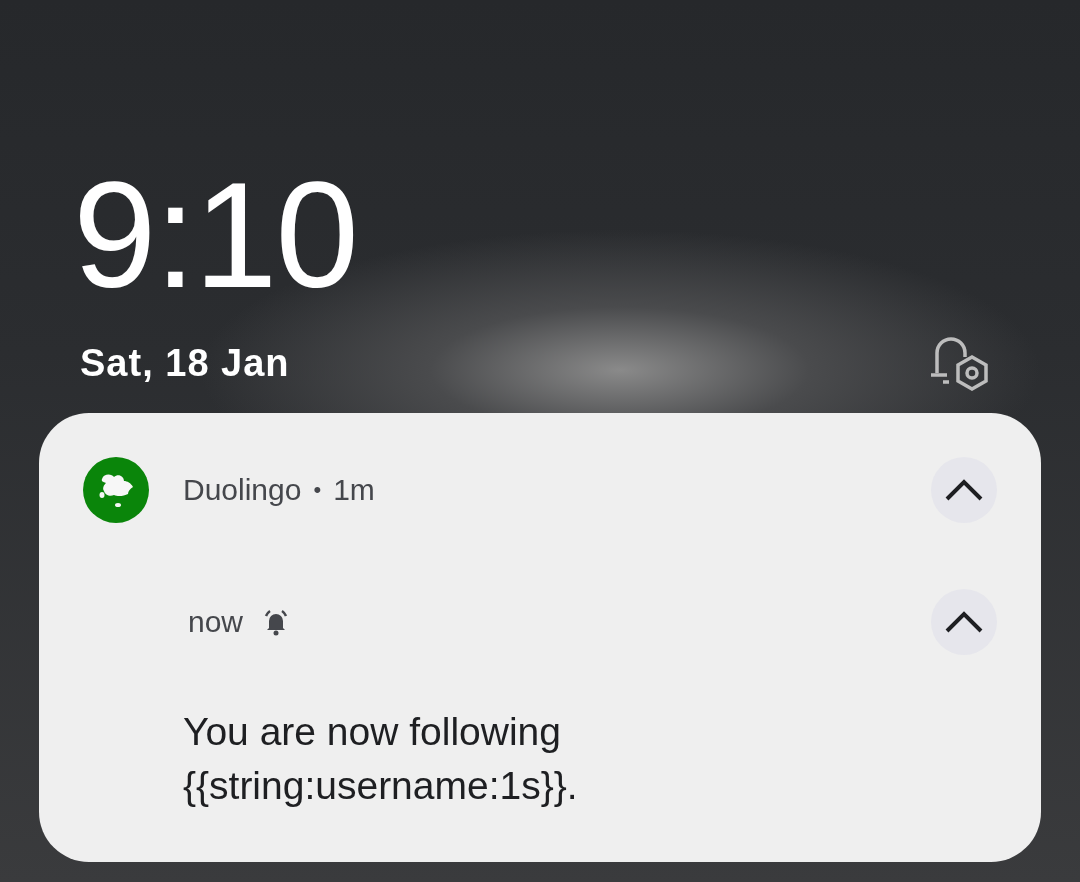 This screenshot has height=882, width=1080. Describe the element at coordinates (185, 363) in the screenshot. I see `date-text: Sat, 18 Jan` at that location.